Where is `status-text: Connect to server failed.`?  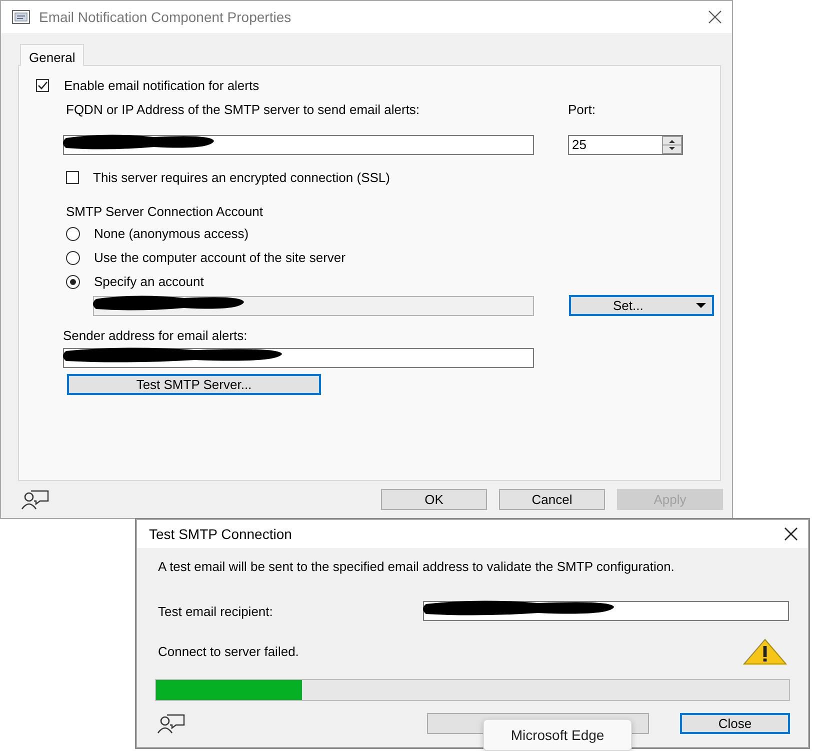
status-text: Connect to server failed. is located at coordinates (228, 651).